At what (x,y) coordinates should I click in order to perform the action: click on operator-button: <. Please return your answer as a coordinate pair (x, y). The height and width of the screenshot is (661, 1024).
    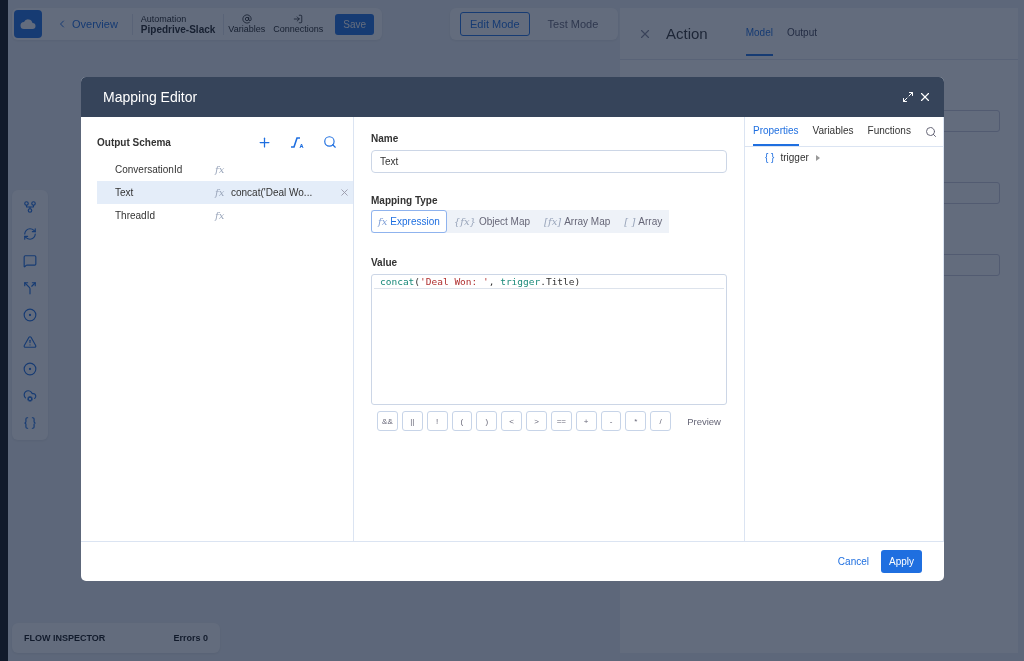
    Looking at the image, I should click on (512, 421).